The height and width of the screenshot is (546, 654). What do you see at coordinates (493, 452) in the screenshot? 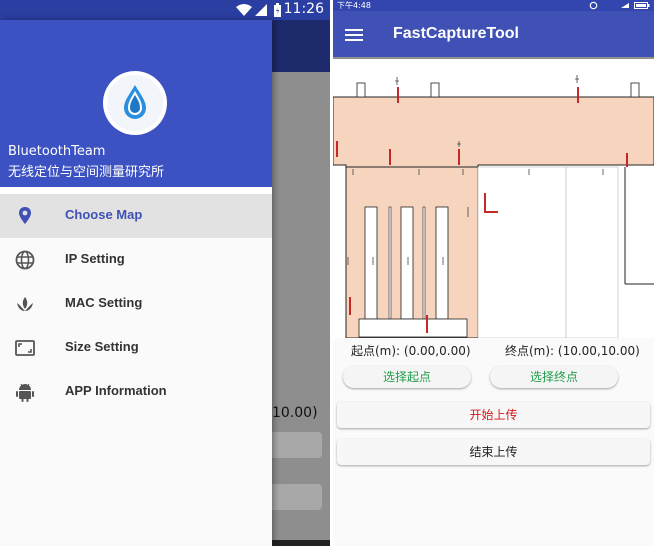
I see `end-upload-button: 结束上传` at bounding box center [493, 452].